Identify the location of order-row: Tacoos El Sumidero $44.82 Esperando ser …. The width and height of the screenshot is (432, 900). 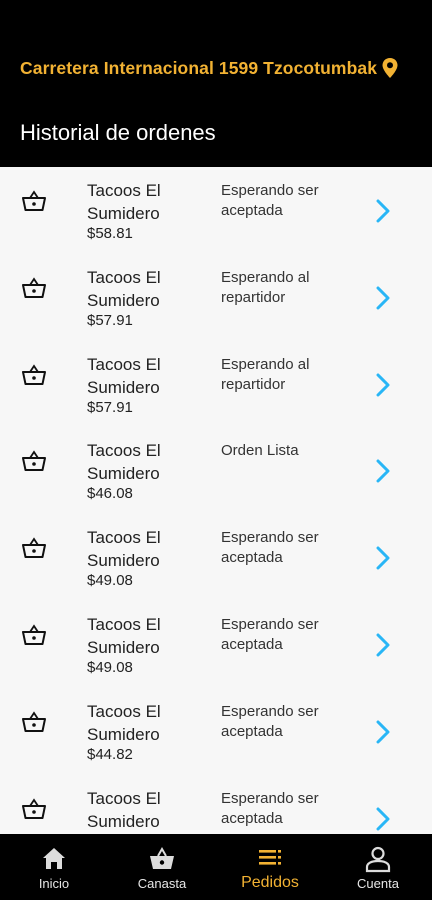
(216, 731).